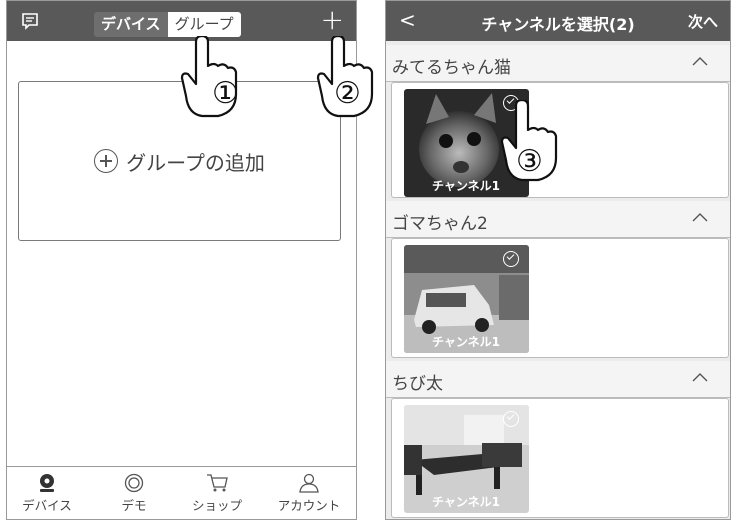  Describe the element at coordinates (106, 161) in the screenshot. I see `circle-plus-icon` at that location.